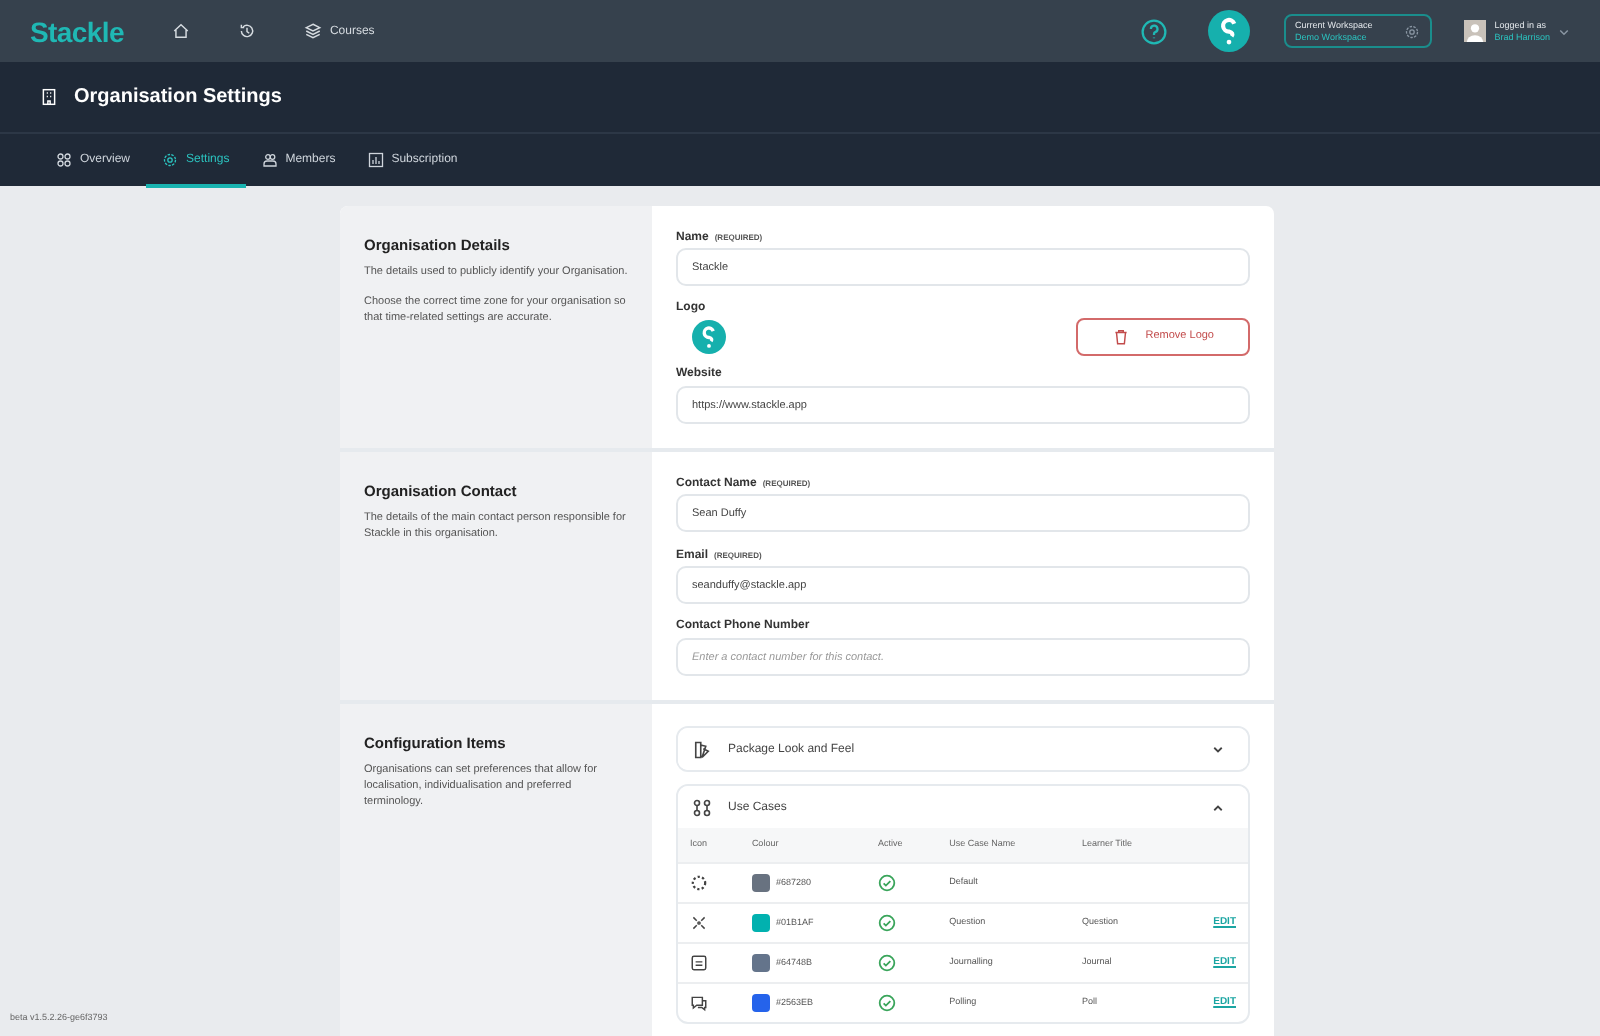 The height and width of the screenshot is (1036, 1600). Describe the element at coordinates (49, 97) in the screenshot. I see `building-icon` at that location.